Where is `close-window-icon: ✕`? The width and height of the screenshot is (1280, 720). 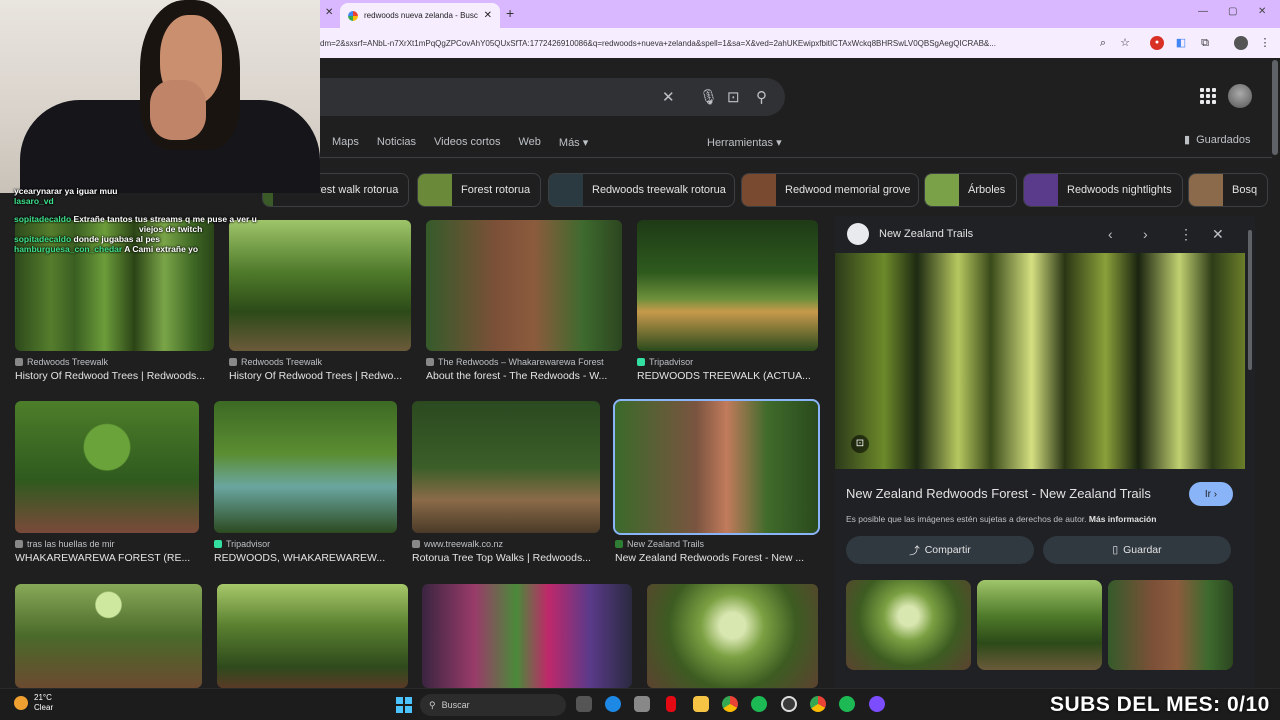
close-window-icon: ✕ is located at coordinates (1262, 11).